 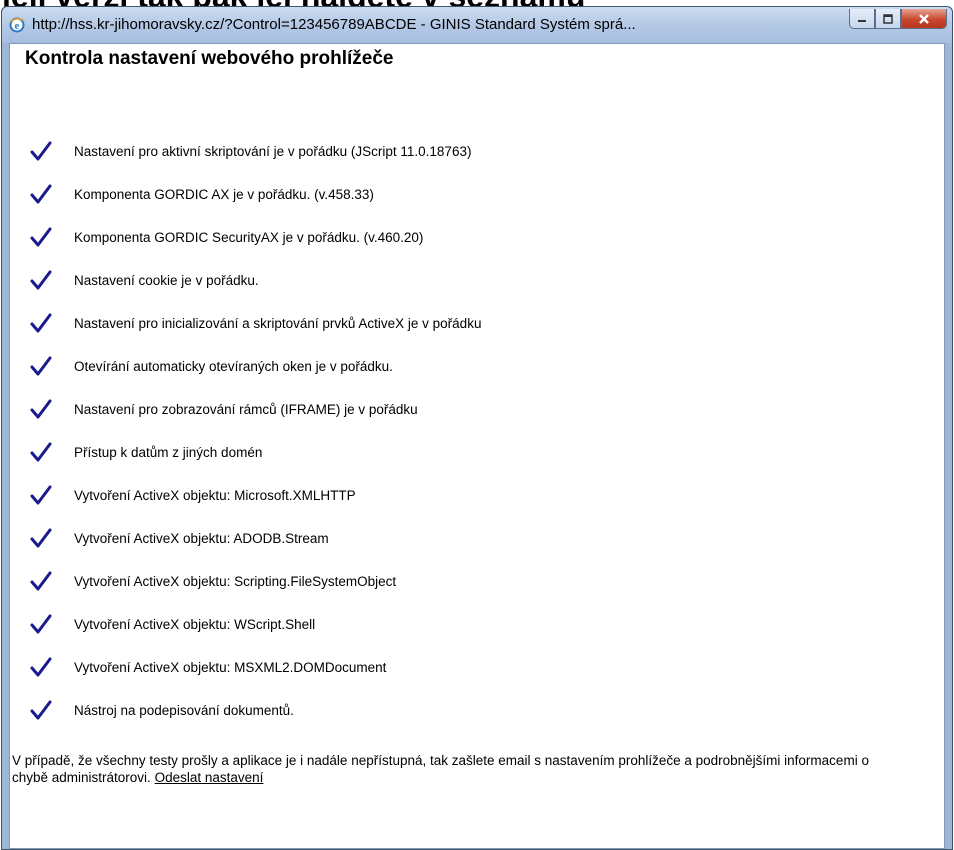 I want to click on check-item: Přístup k datům z jiných domén, so click(x=146, y=452).